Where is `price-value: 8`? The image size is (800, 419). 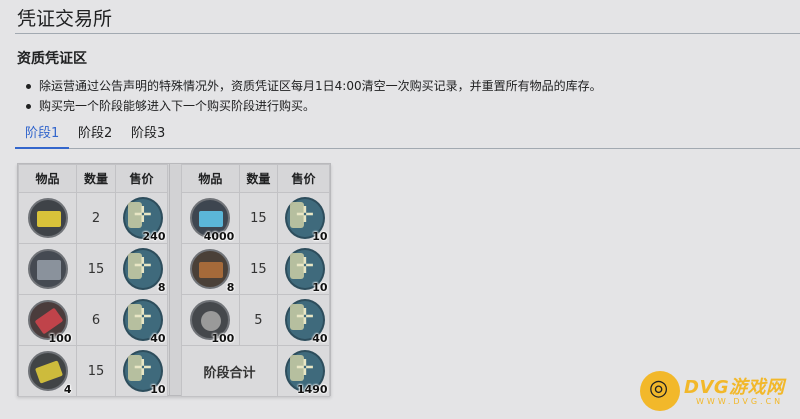
price-value: 8 is located at coordinates (161, 287).